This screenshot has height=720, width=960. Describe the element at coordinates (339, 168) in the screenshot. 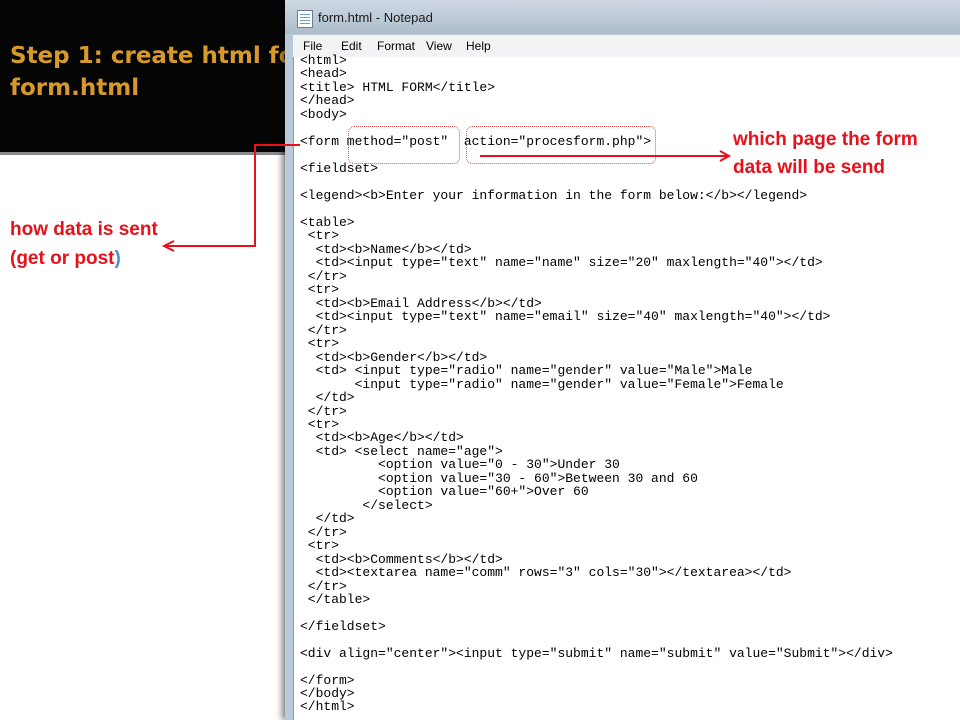

I see `code-line: <fieldset>` at that location.